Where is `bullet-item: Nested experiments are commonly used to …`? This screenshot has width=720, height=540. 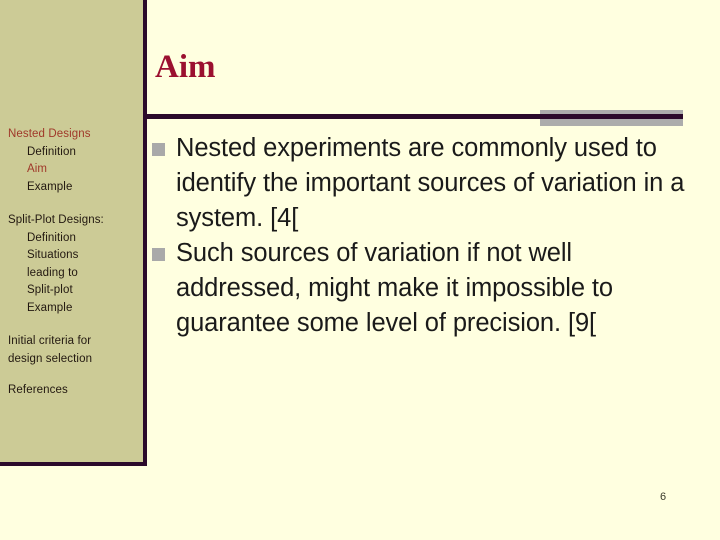 bullet-item: Nested experiments are commonly used to … is located at coordinates (424, 183).